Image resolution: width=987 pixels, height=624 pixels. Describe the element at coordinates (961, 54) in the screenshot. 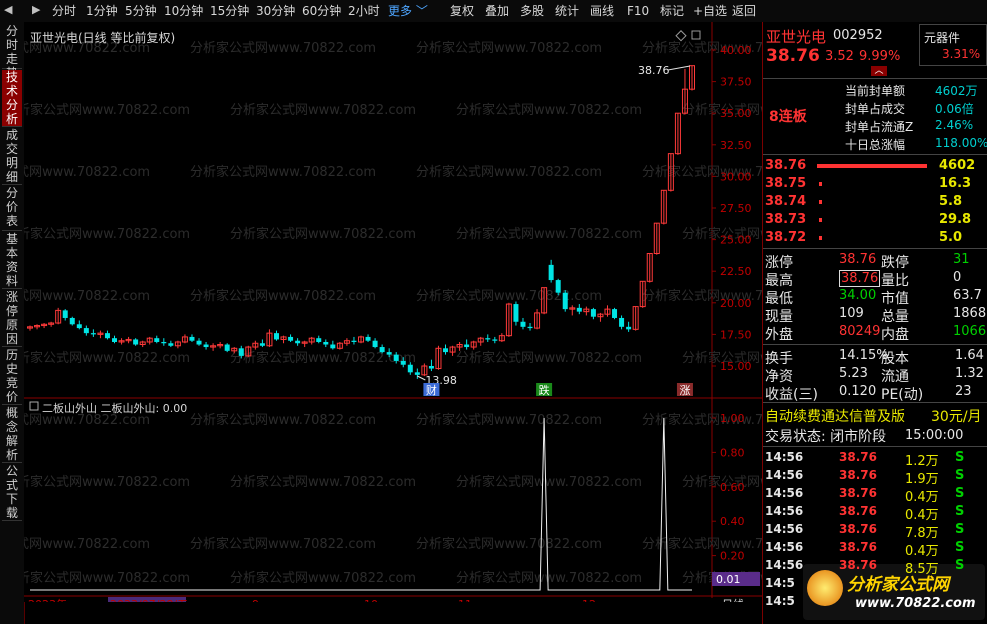

I see `sector-change: 3.31%` at that location.